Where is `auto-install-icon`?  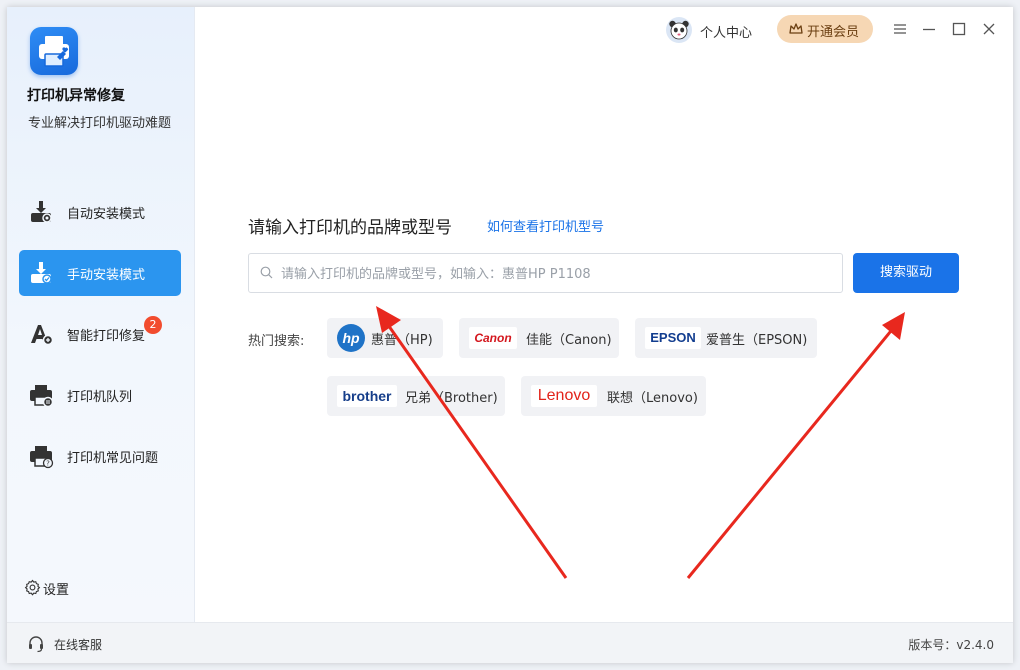
auto-install-icon is located at coordinates (41, 212).